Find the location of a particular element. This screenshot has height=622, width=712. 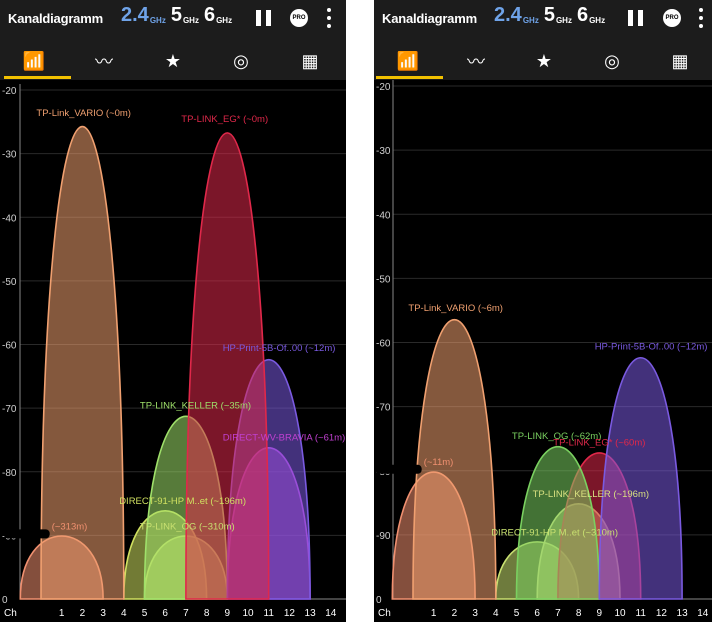

network-label: TP-LINK_OG (~310m) is located at coordinates (187, 526).